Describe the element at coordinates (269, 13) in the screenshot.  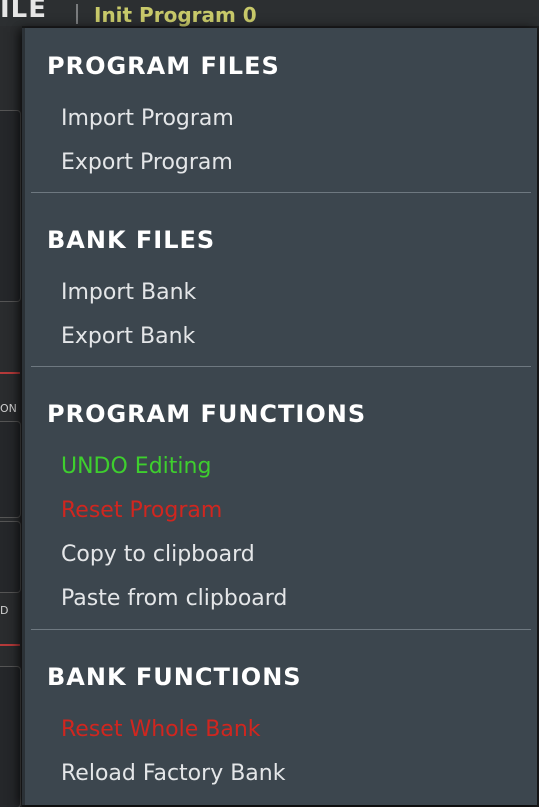
I see `app-header-strip: ILE Init Program 0` at that location.